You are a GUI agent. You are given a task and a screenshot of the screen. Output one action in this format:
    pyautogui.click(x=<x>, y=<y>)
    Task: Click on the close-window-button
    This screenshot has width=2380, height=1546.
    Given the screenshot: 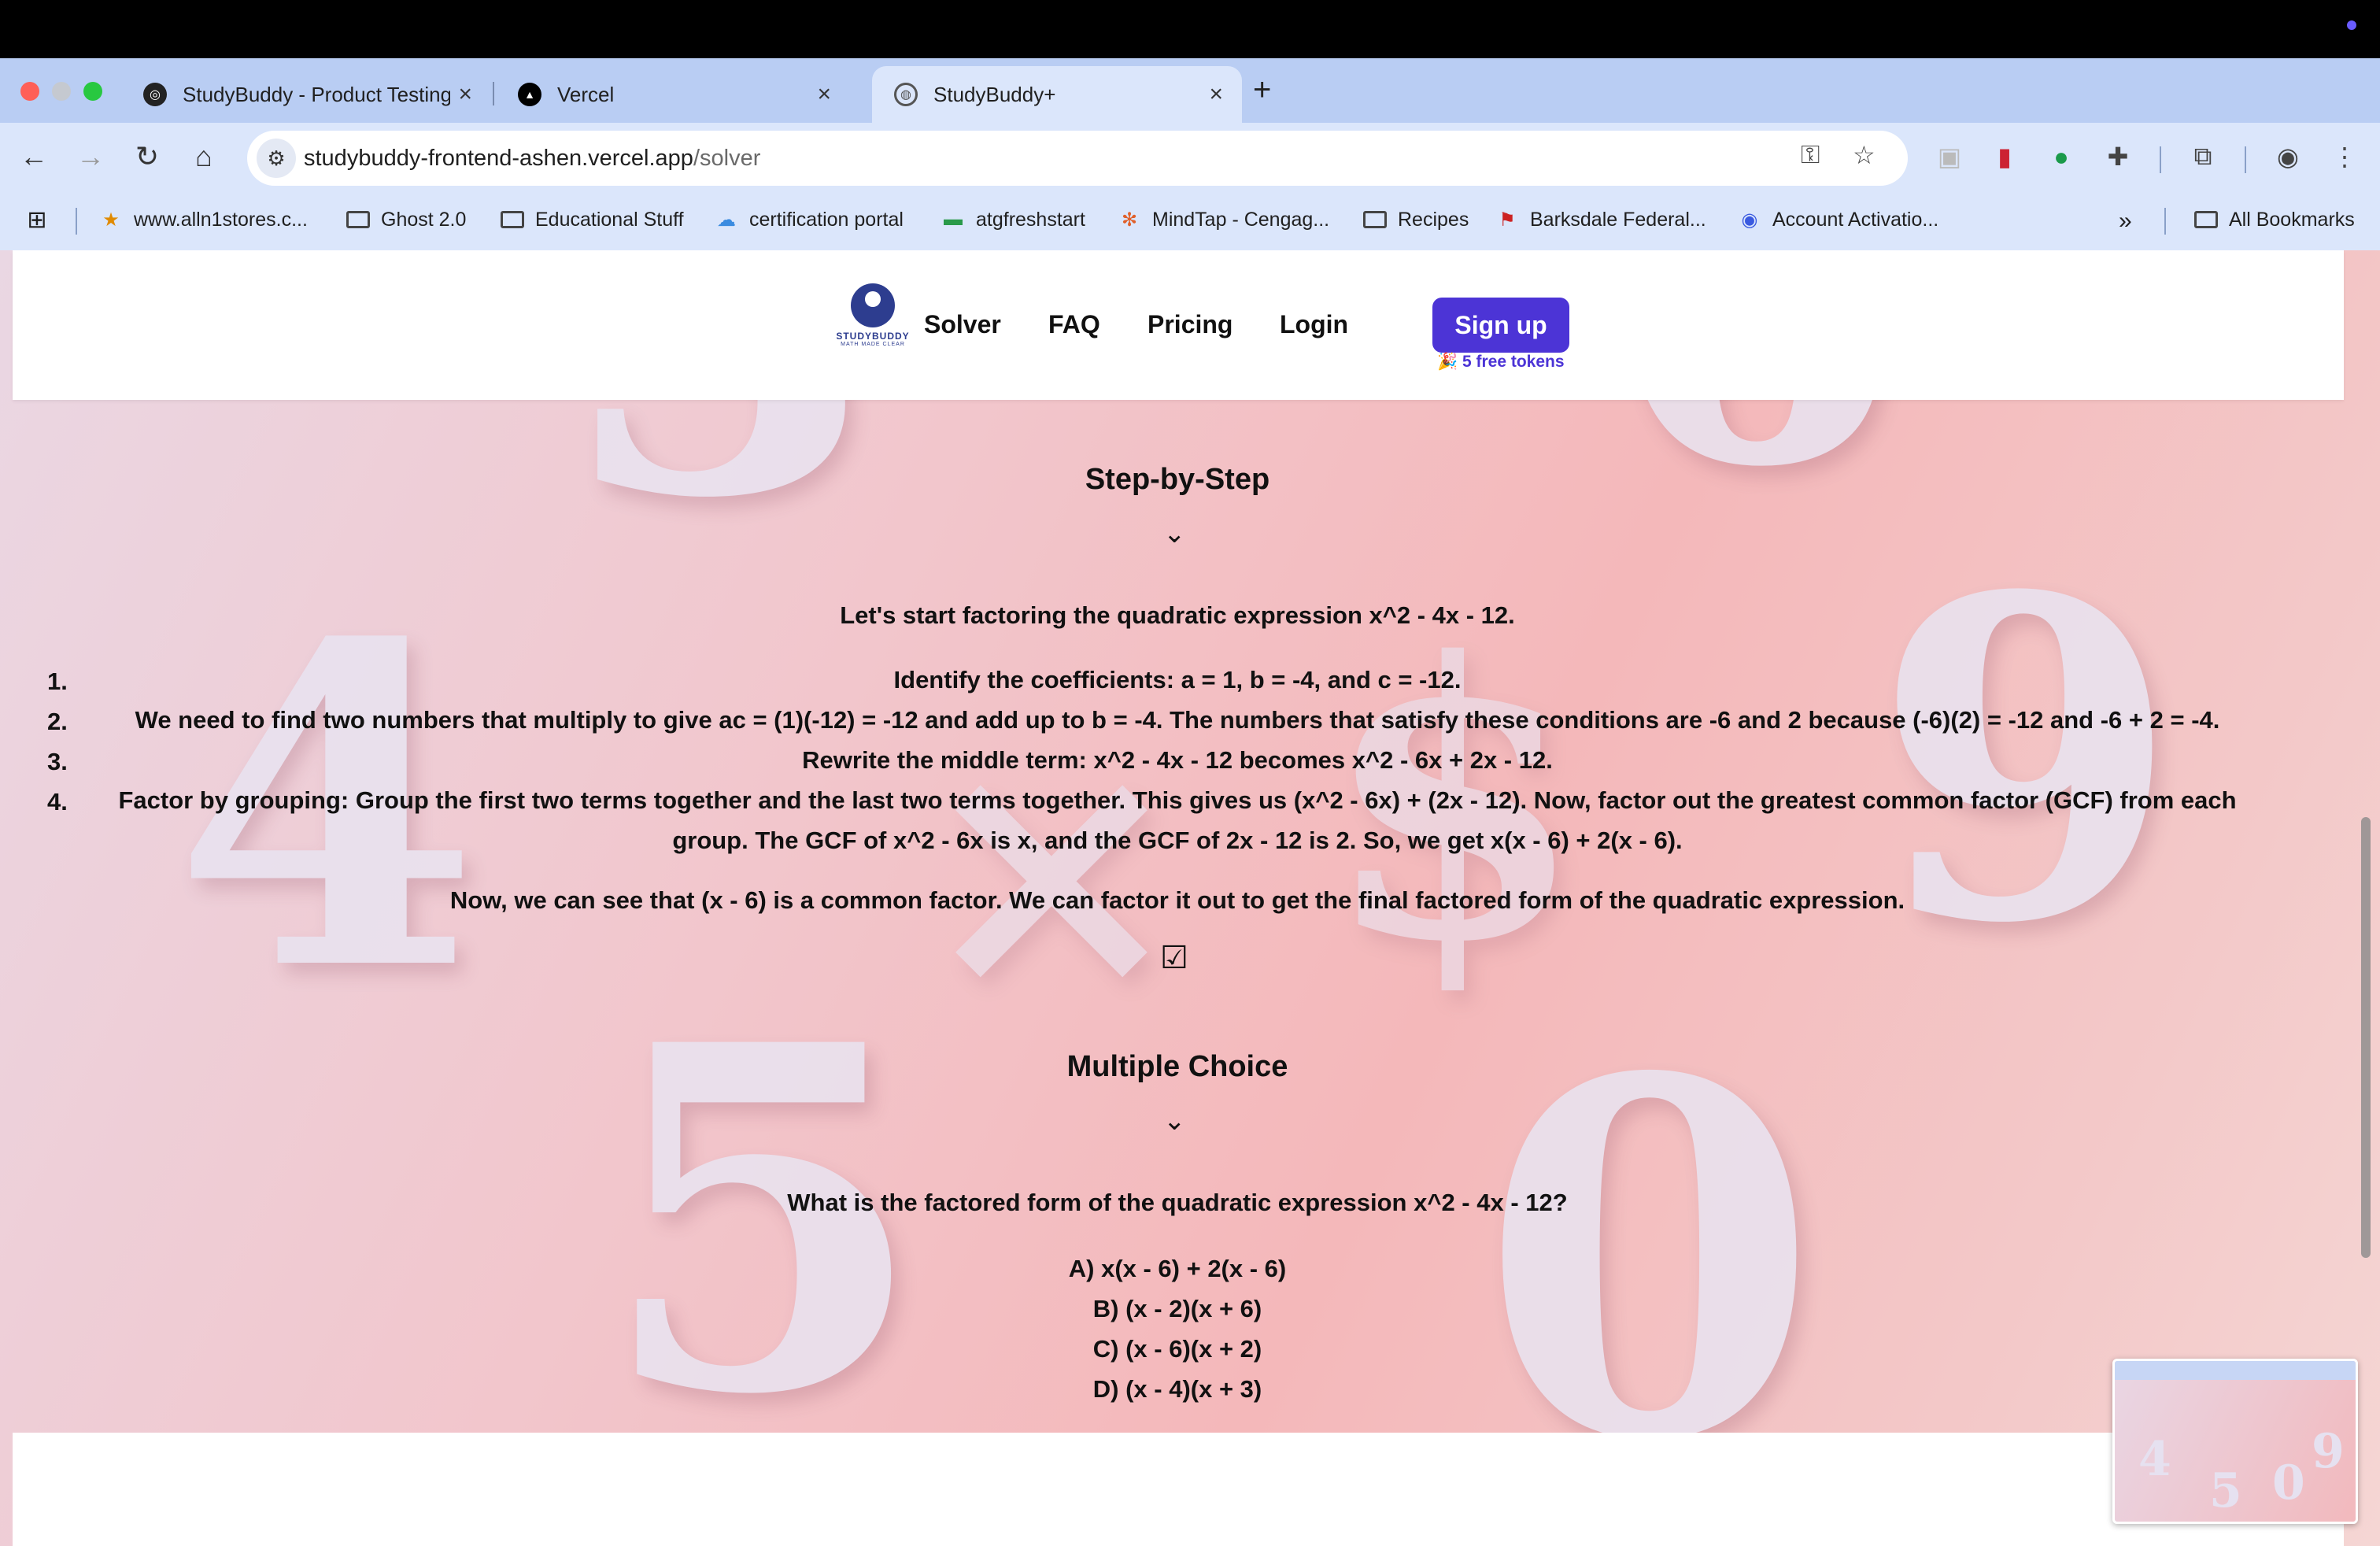 What is the action you would take?
    pyautogui.click(x=29, y=91)
    